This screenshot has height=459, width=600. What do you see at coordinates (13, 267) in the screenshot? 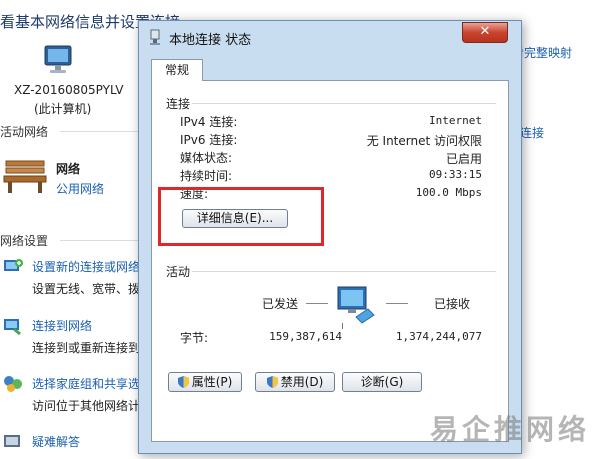
I see `setup-connection-icon` at bounding box center [13, 267].